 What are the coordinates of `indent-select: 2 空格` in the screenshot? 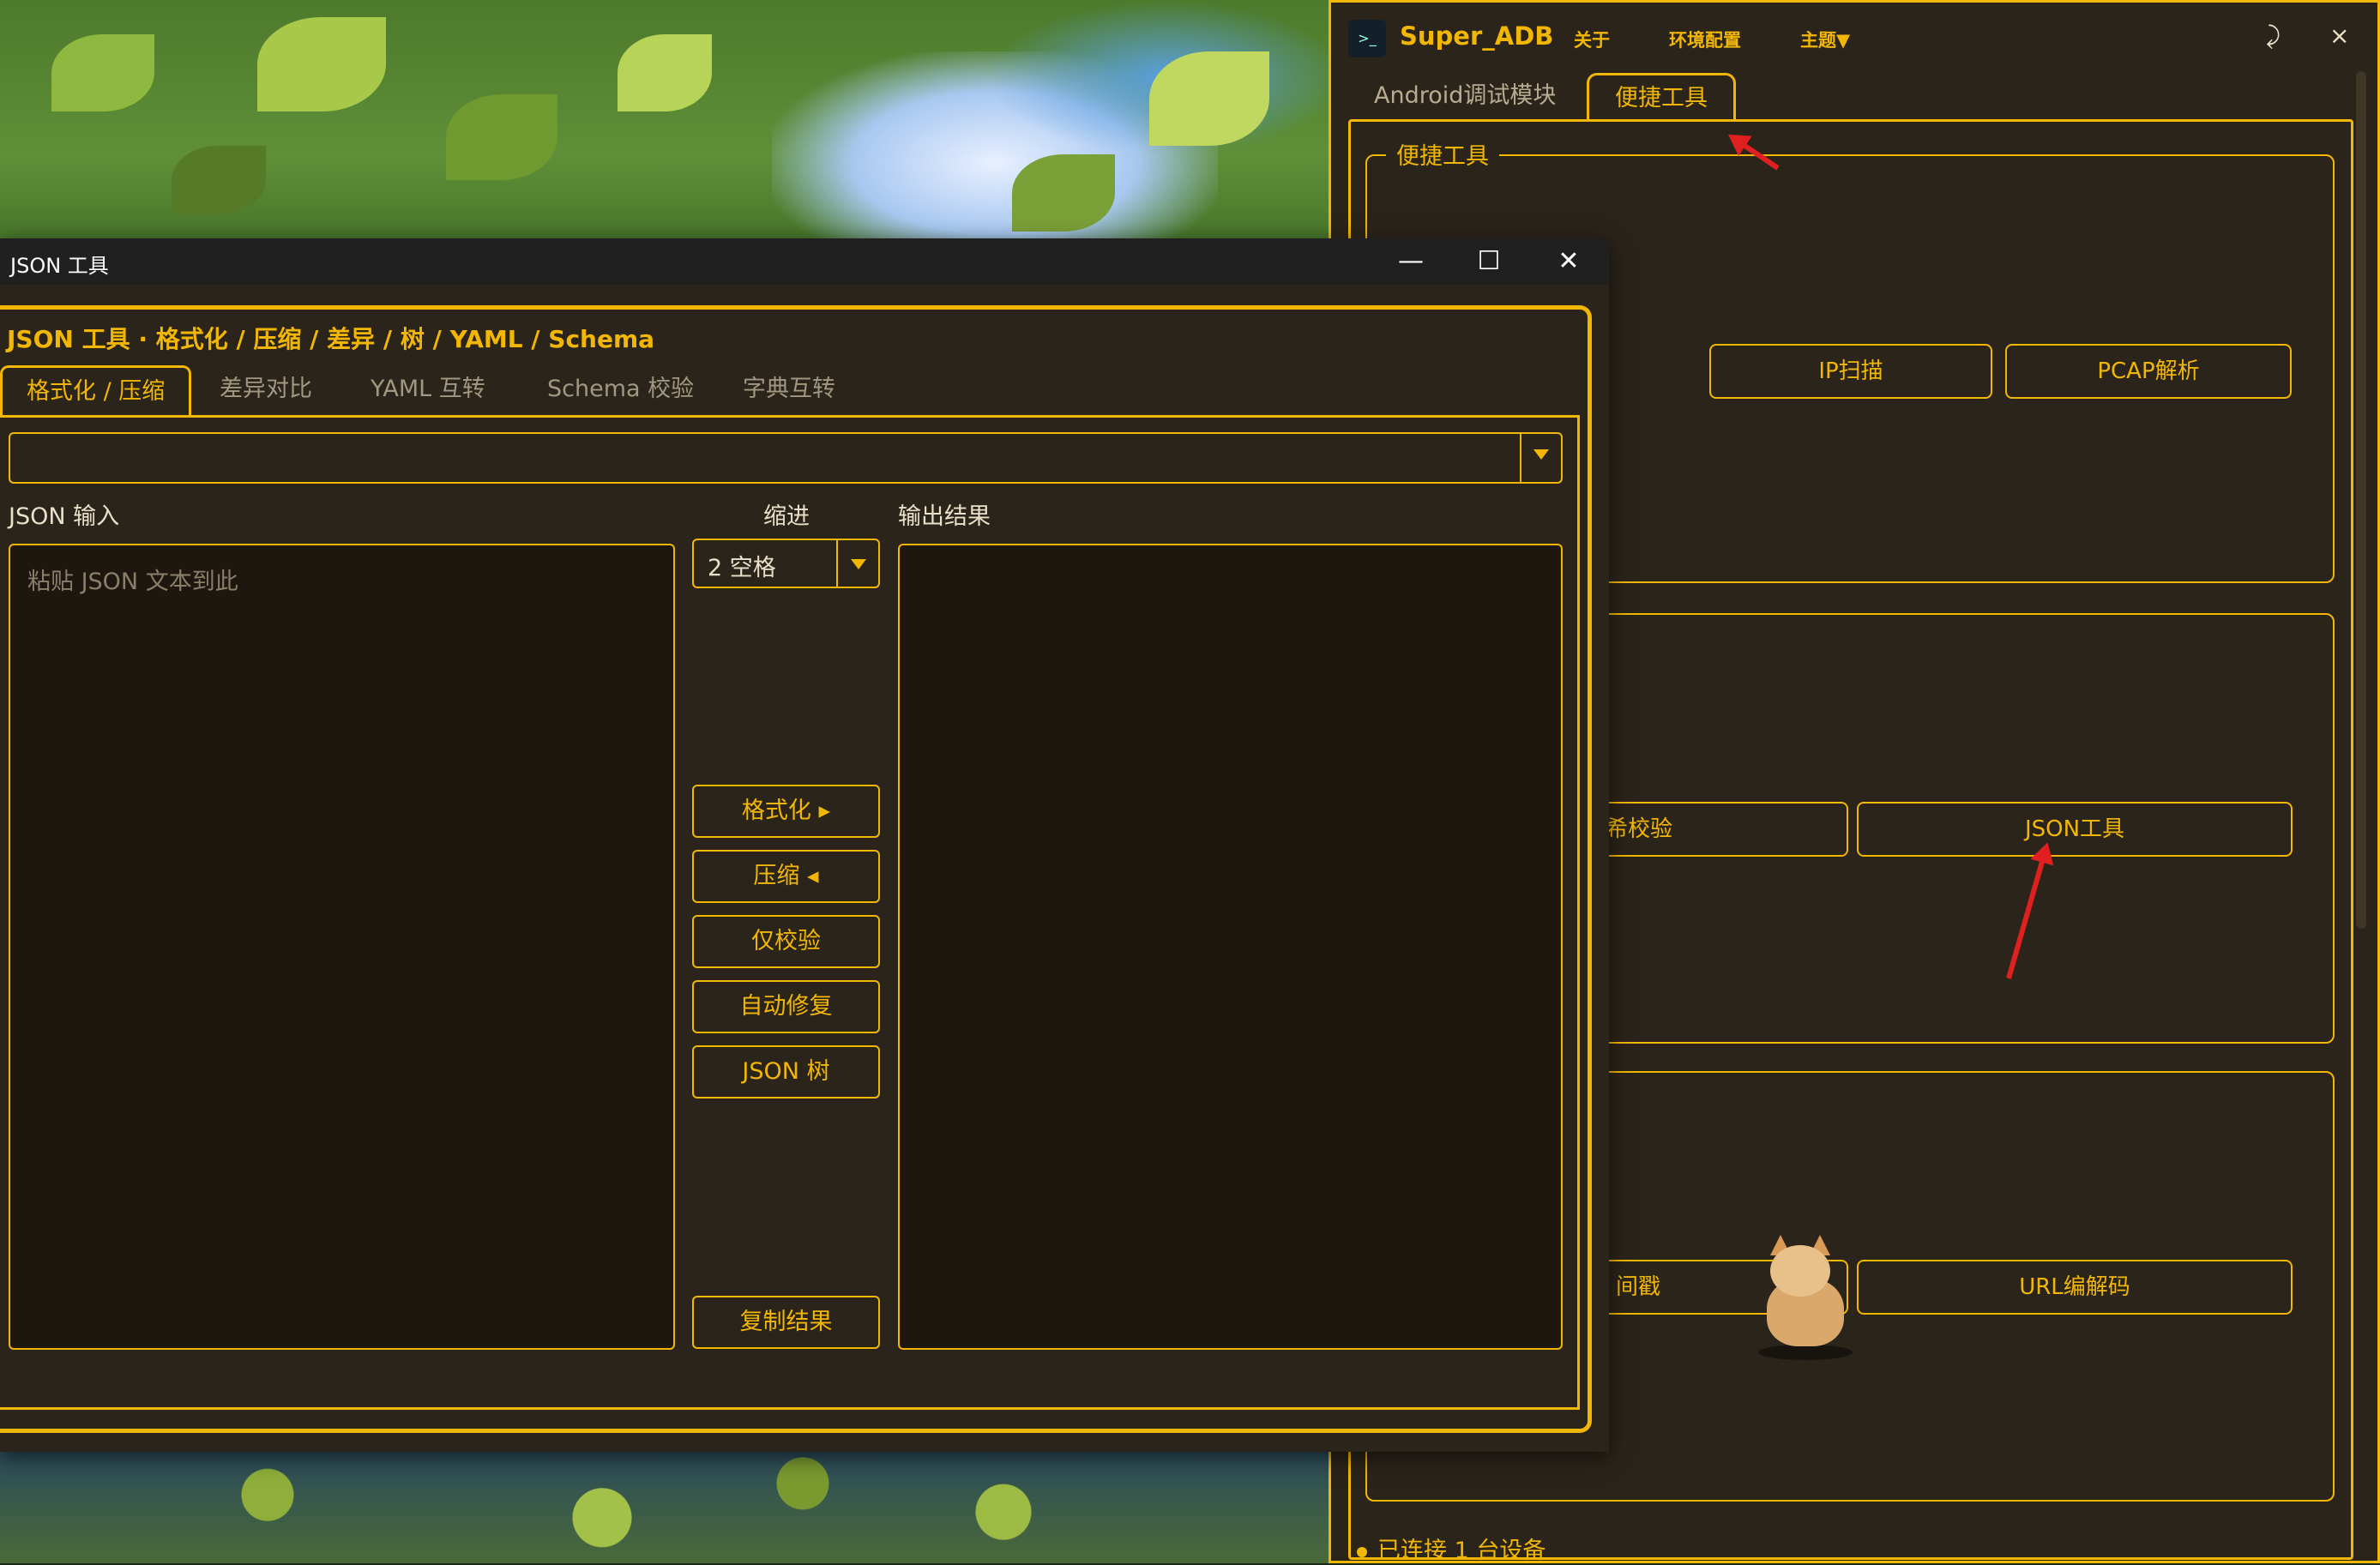 It's located at (786, 563).